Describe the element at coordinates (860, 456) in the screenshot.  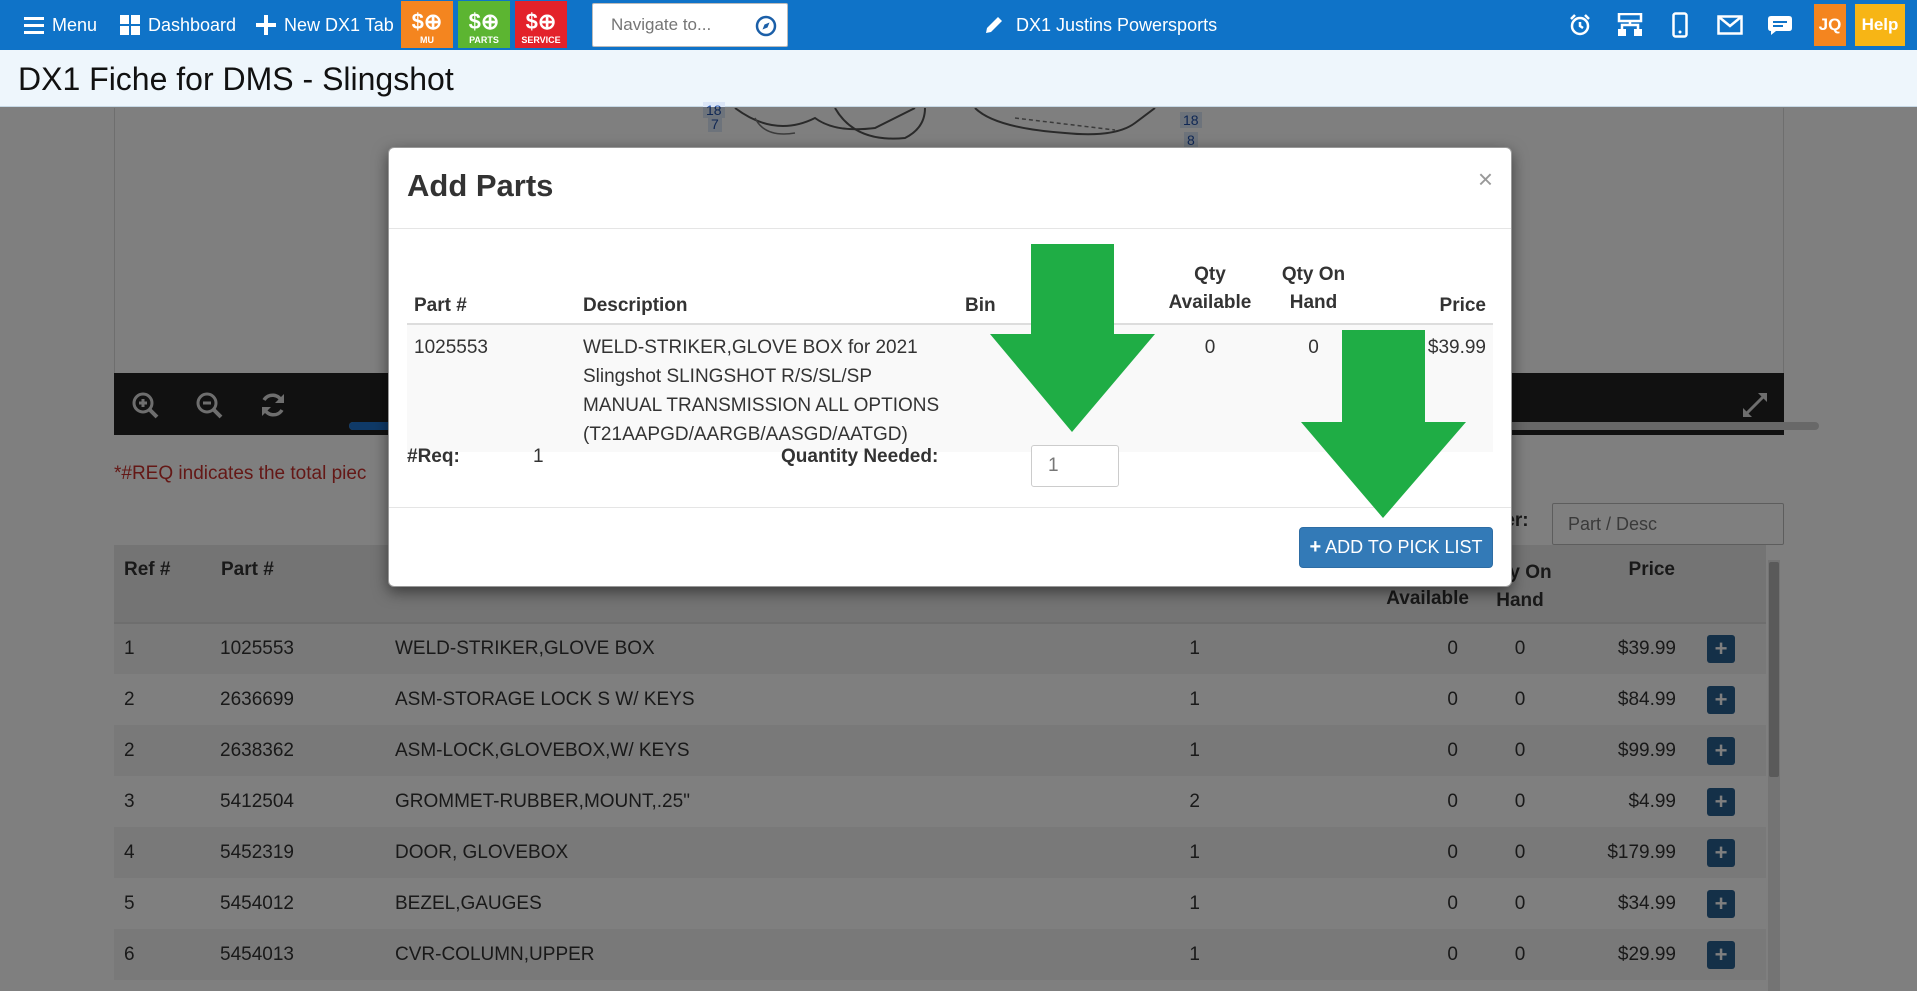
I see `quantity-needed-label: Quantity Needed:` at that location.